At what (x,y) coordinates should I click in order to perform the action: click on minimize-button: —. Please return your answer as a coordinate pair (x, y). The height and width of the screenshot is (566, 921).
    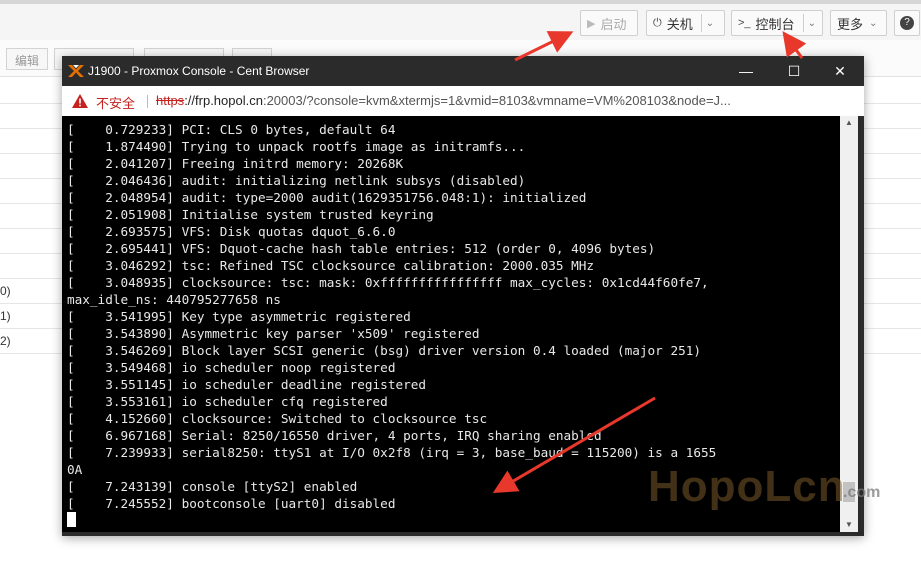
    Looking at the image, I should click on (746, 71).